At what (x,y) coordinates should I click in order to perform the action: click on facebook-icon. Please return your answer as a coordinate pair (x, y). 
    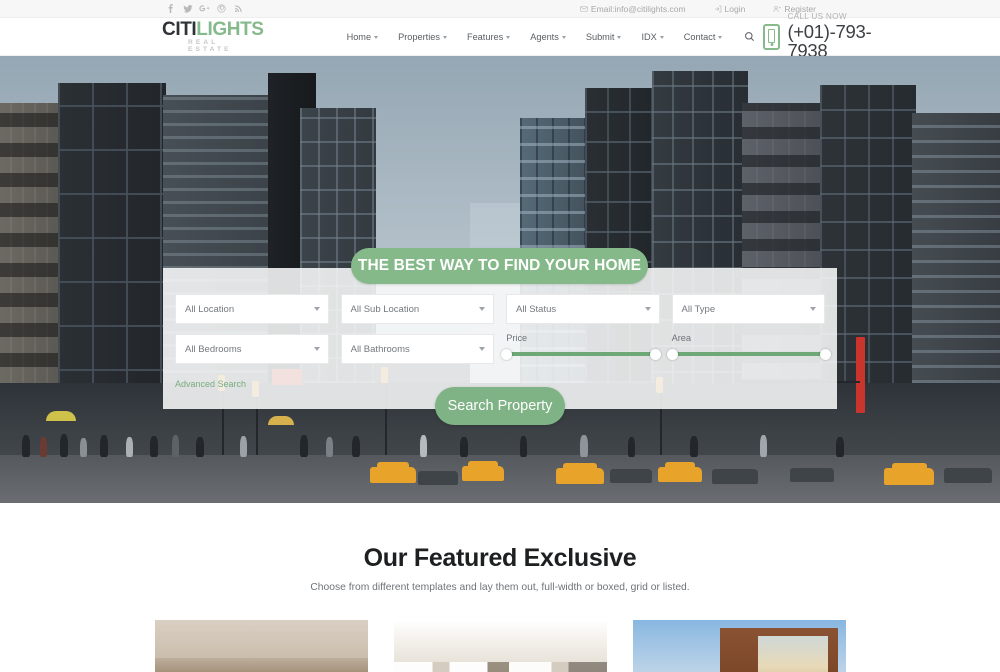
    Looking at the image, I should click on (170, 9).